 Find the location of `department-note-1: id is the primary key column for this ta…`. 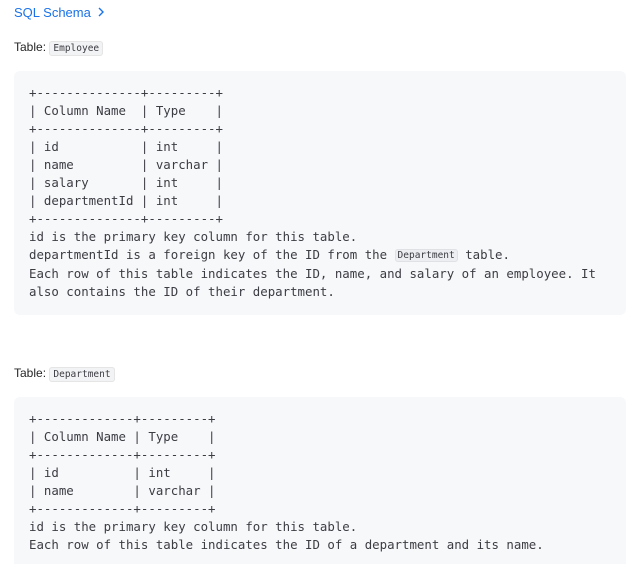

department-note-1: id is the primary key column for this ta… is located at coordinates (193, 526).